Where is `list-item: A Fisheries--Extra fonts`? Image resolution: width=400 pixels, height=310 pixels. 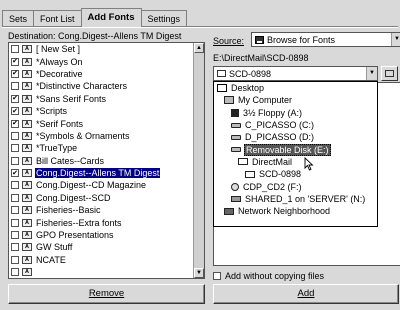
list-item: A Fisheries--Extra fonts is located at coordinates (101, 222).